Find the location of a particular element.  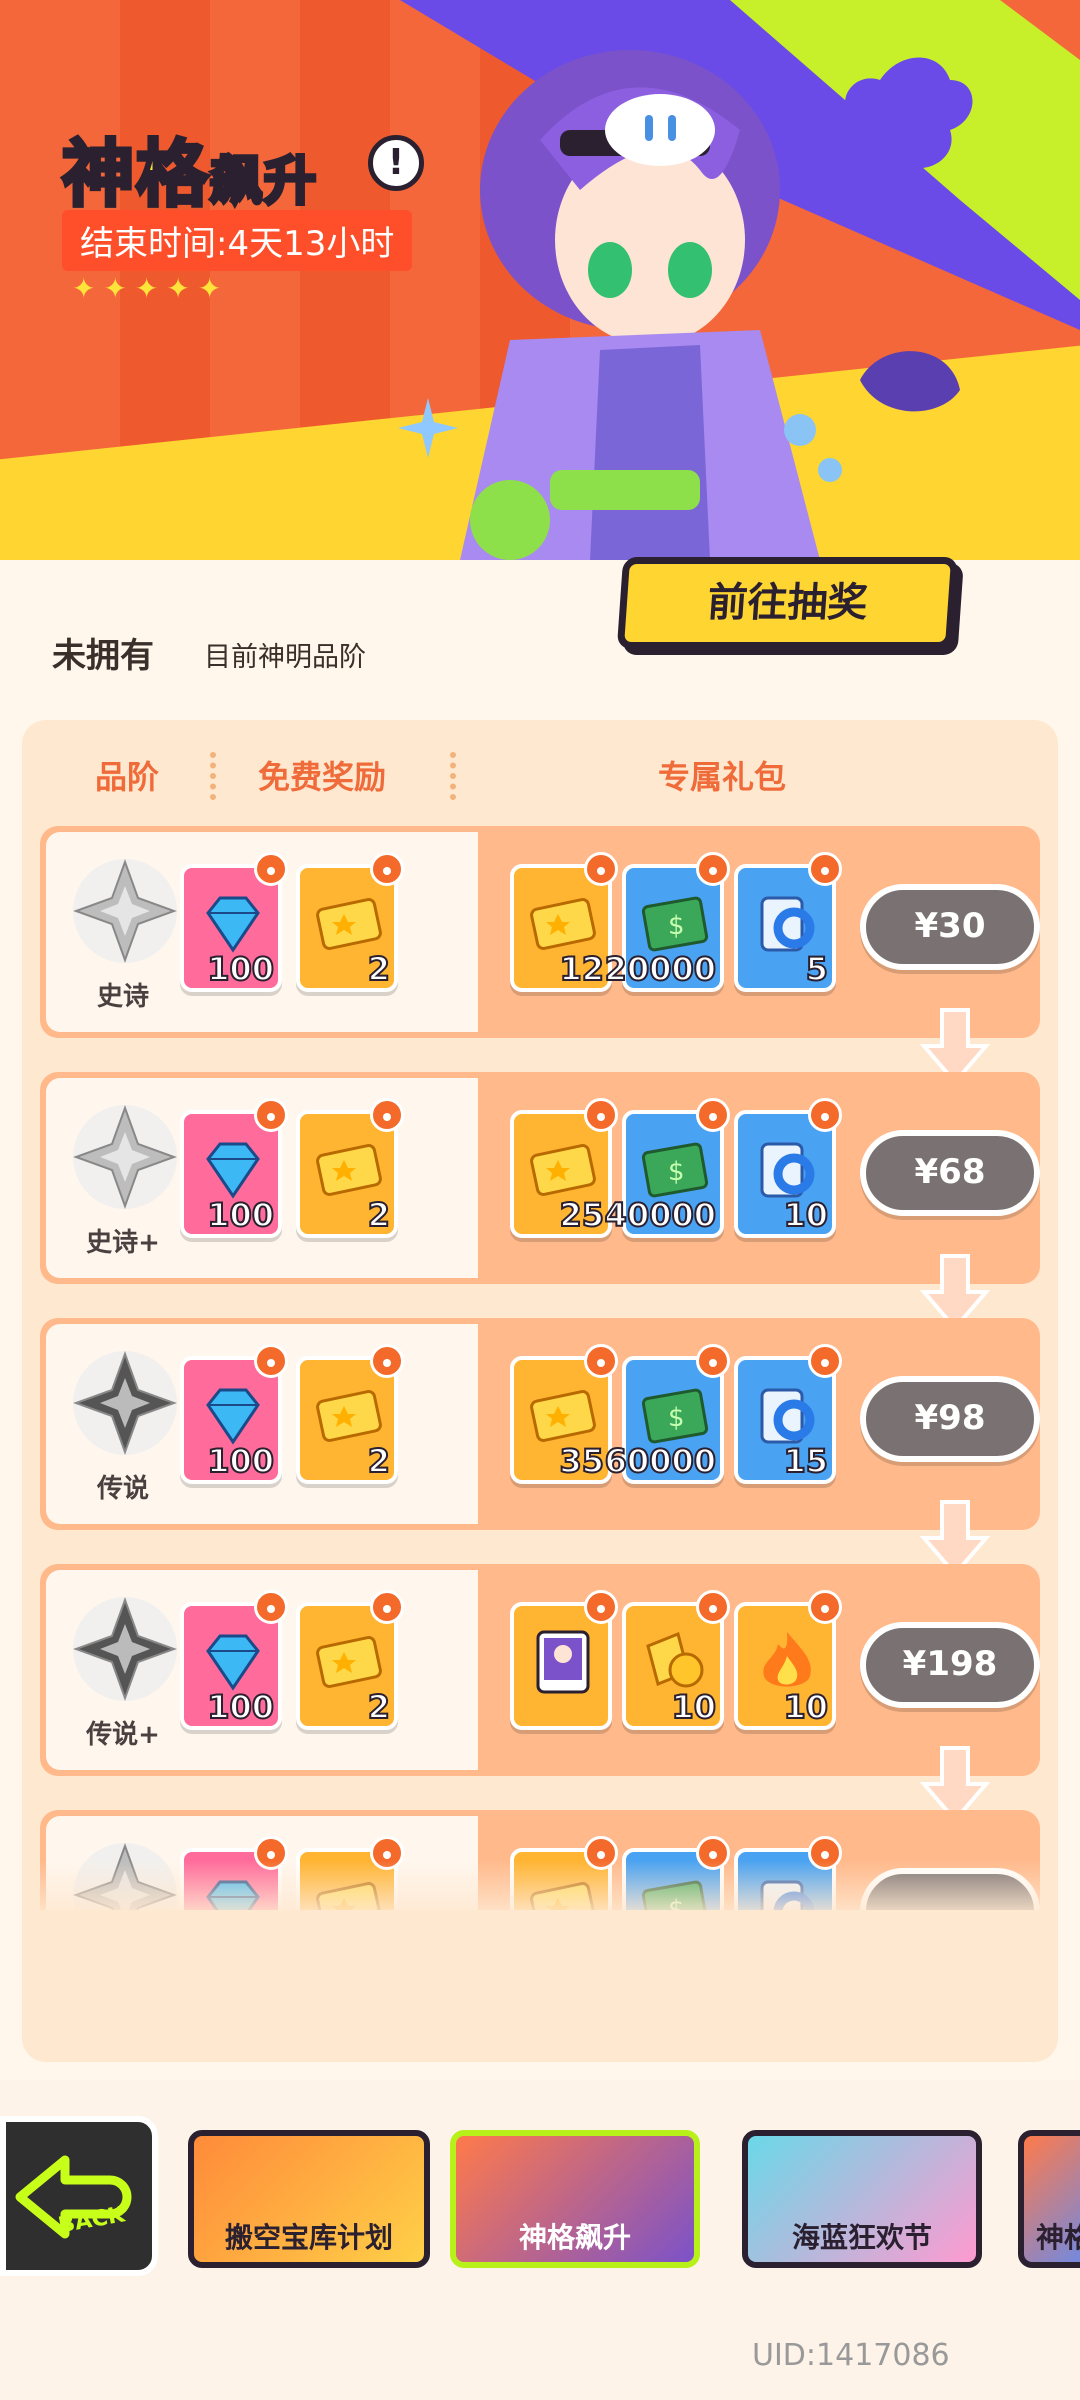

column-header-free: 免费奖励 is located at coordinates (322, 777).